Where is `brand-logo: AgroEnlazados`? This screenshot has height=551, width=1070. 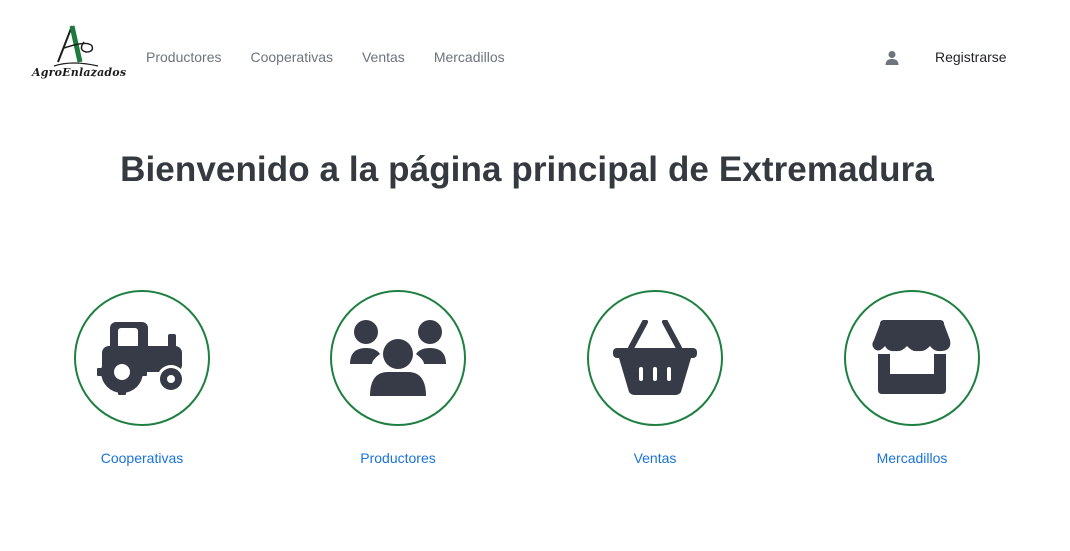 brand-logo: AgroEnlazados is located at coordinates (77, 58).